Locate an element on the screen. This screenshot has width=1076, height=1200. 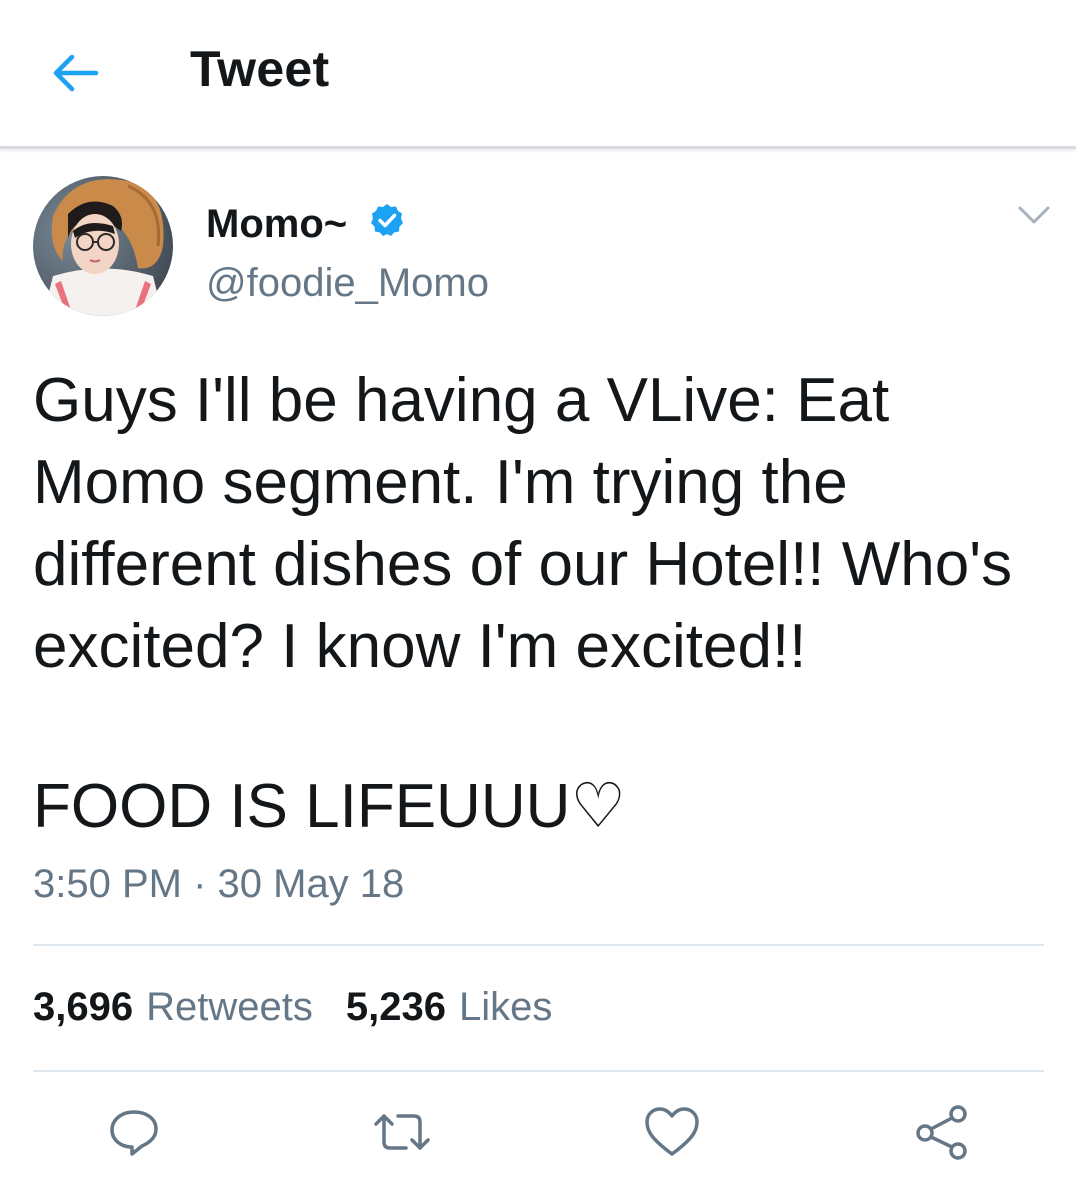
share-icon is located at coordinates (941, 1132).